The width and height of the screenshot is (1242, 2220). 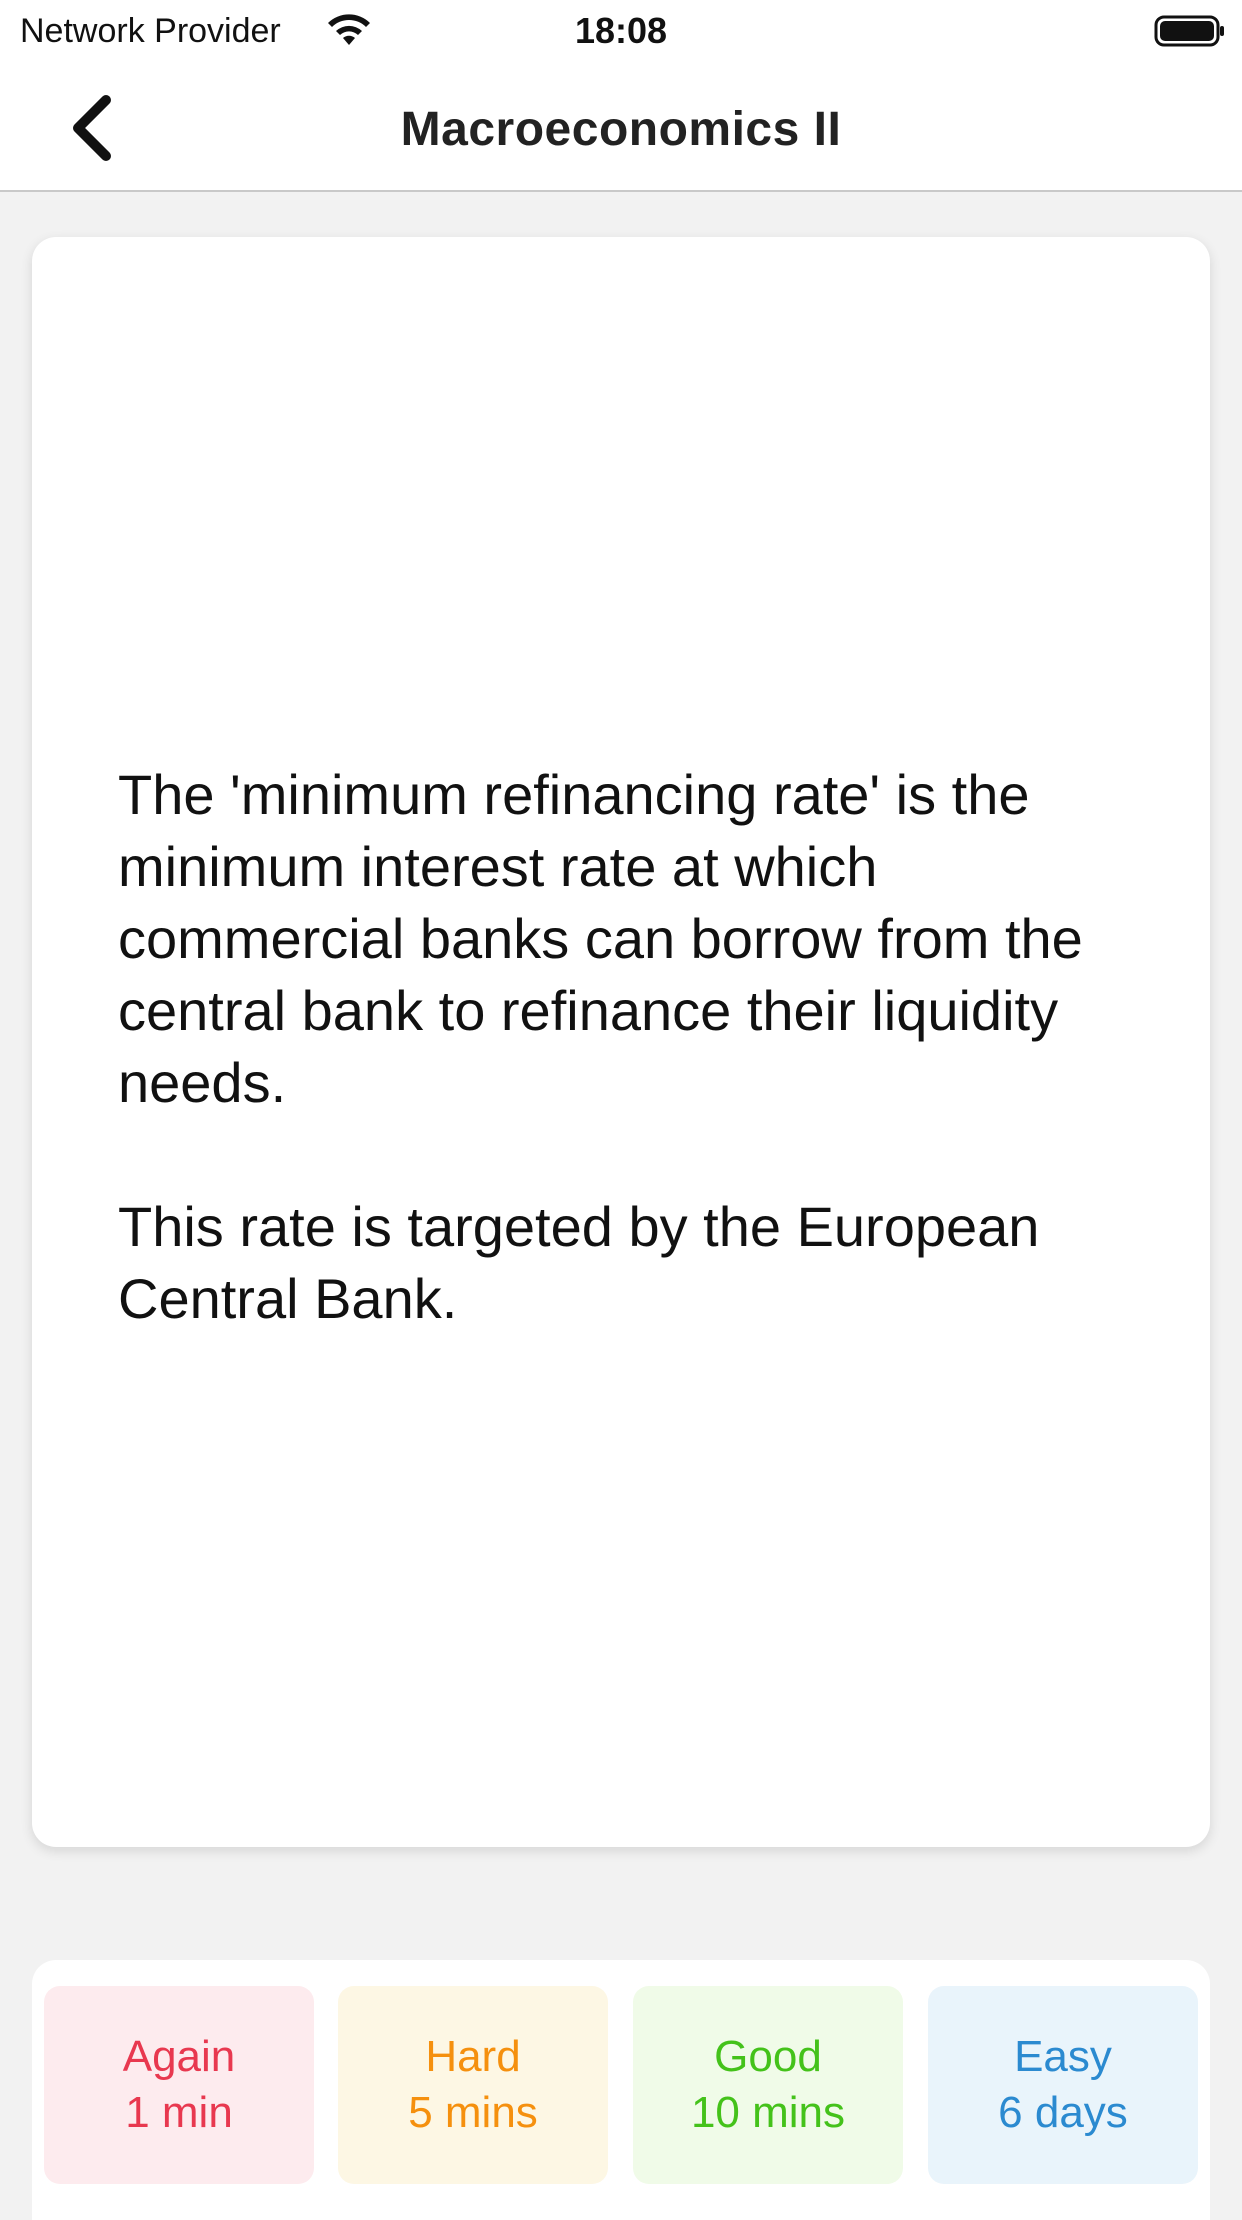 I want to click on battery-icon, so click(x=1189, y=31).